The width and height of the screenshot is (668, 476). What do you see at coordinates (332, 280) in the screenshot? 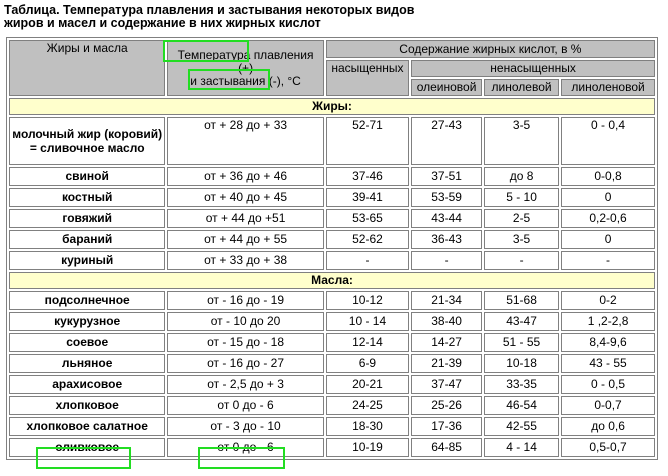
I see `section-oils: Масла:` at bounding box center [332, 280].